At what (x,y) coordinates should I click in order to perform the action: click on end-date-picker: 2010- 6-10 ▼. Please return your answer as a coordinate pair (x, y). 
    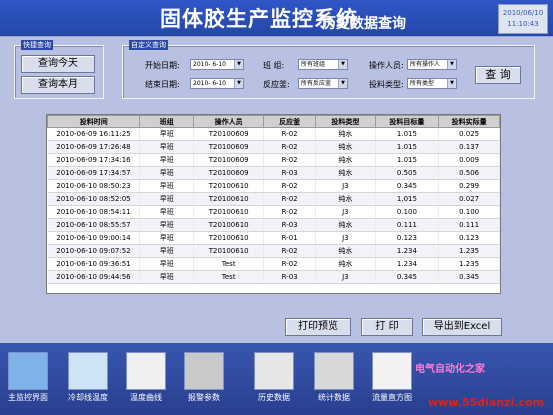
    Looking at the image, I should click on (217, 83).